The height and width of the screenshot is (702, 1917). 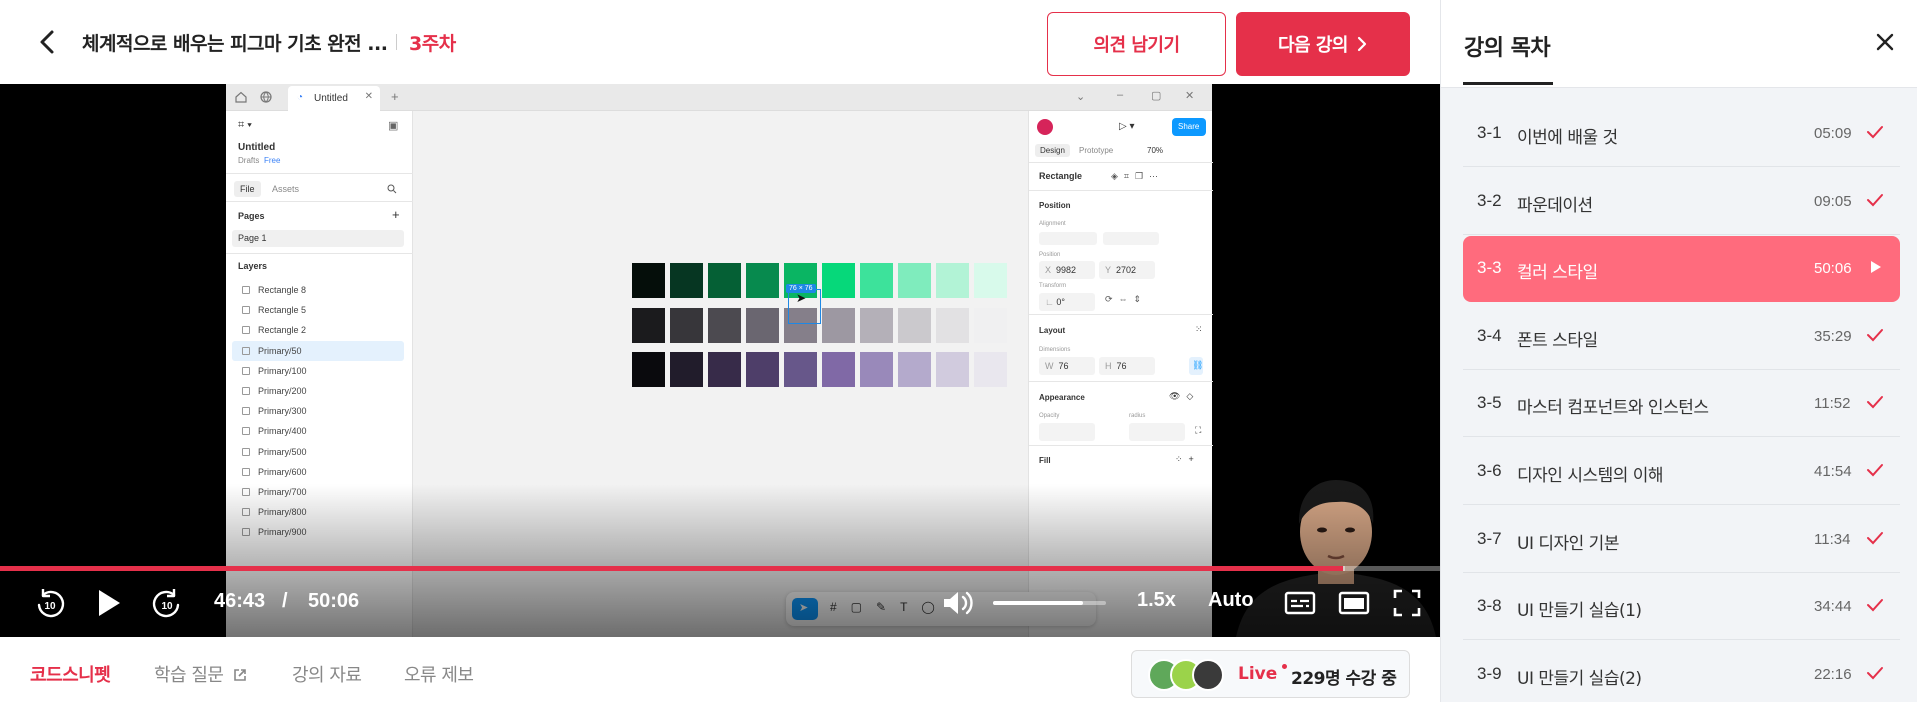 What do you see at coordinates (1270, 674) in the screenshot?
I see `live-viewers-badge: Live 229명 수강 중` at bounding box center [1270, 674].